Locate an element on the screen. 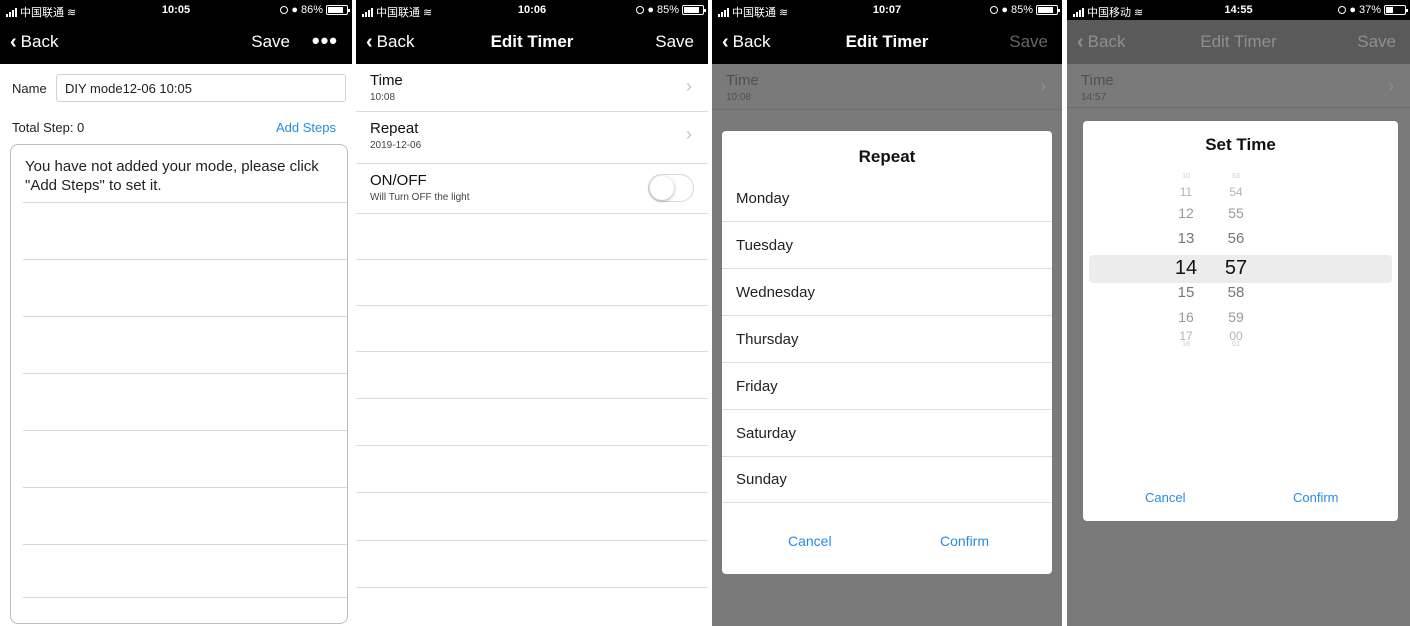 The image size is (1410, 626). day-option-wednesday: Wednesday is located at coordinates (887, 292).